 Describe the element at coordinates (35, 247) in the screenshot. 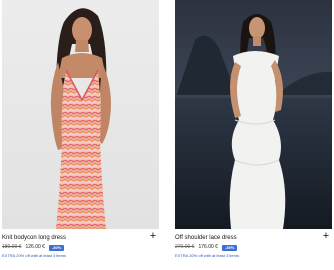

I see `sale-price: 126.00 €` at that location.